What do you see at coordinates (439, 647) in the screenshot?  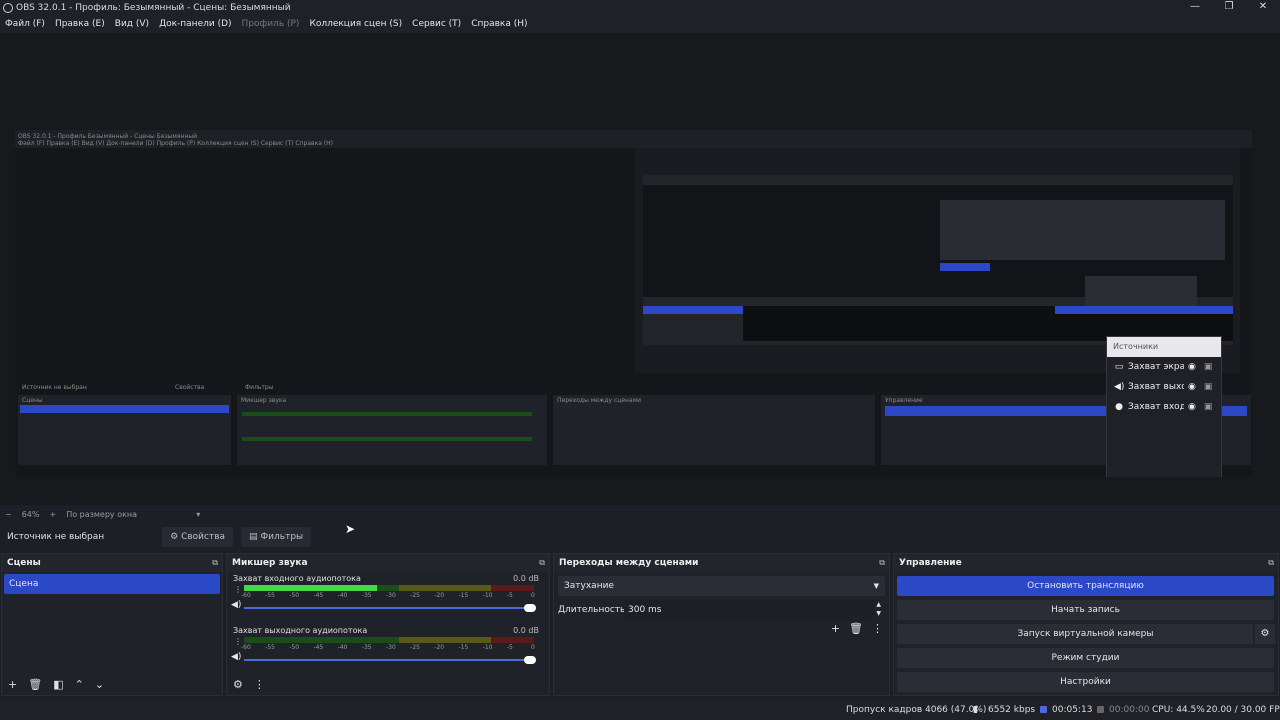 I see `tick-label: -20` at bounding box center [439, 647].